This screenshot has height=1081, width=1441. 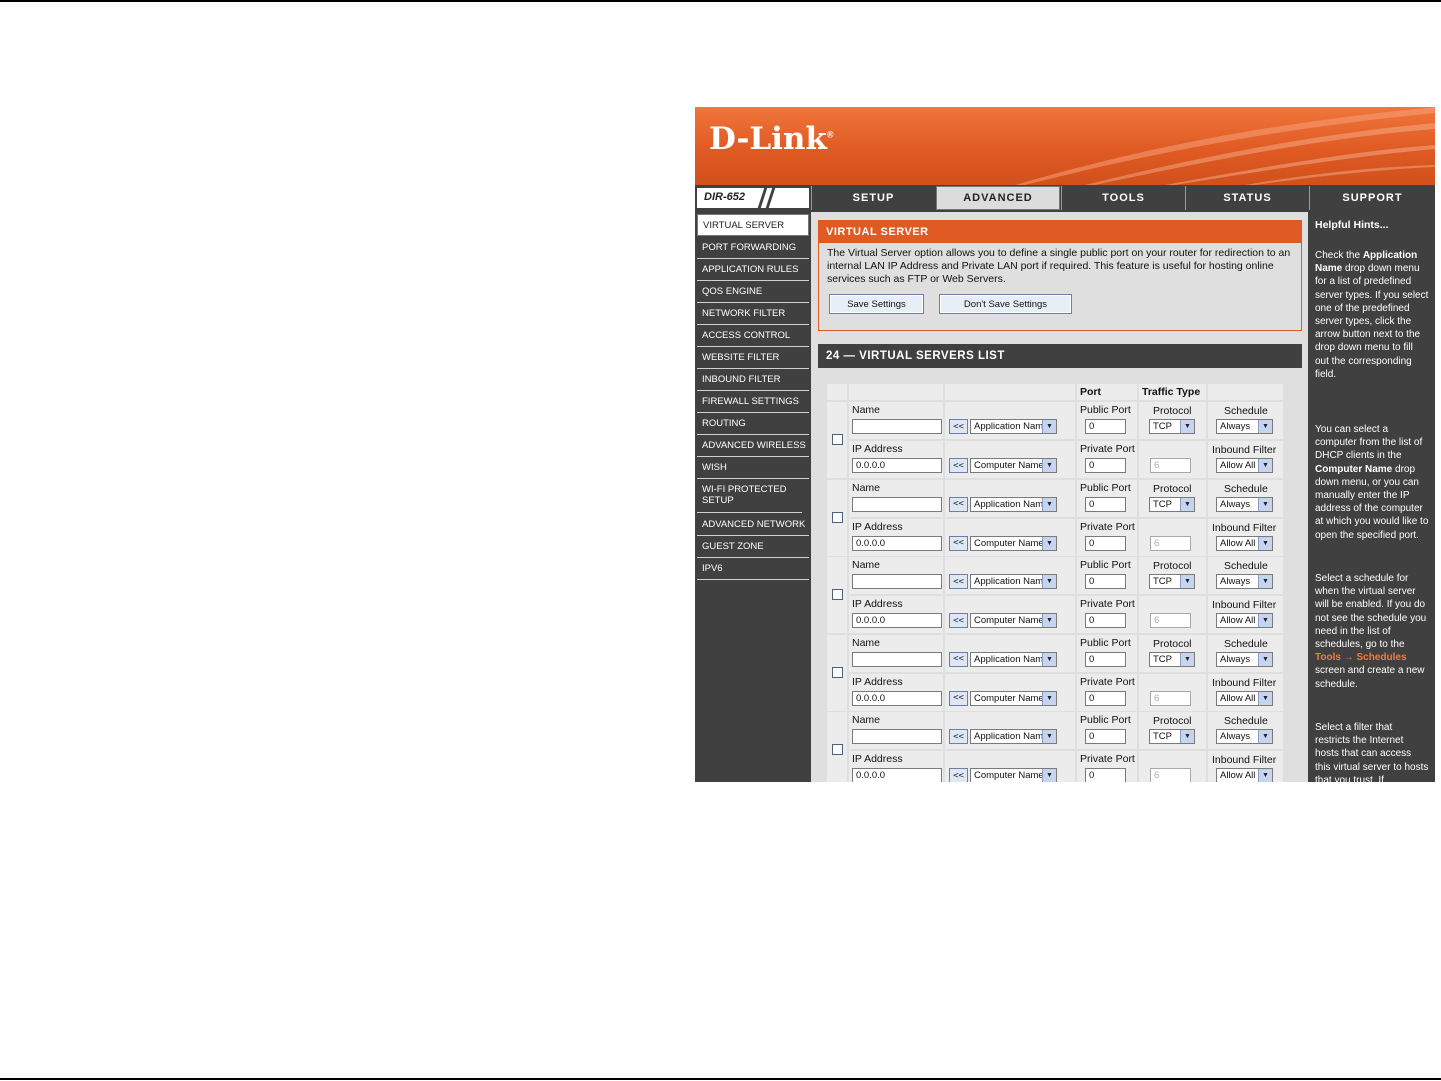 I want to click on sidebar-item-wifi-protected-setup: WI-FI PROTECTED SETUP, so click(x=749, y=496).